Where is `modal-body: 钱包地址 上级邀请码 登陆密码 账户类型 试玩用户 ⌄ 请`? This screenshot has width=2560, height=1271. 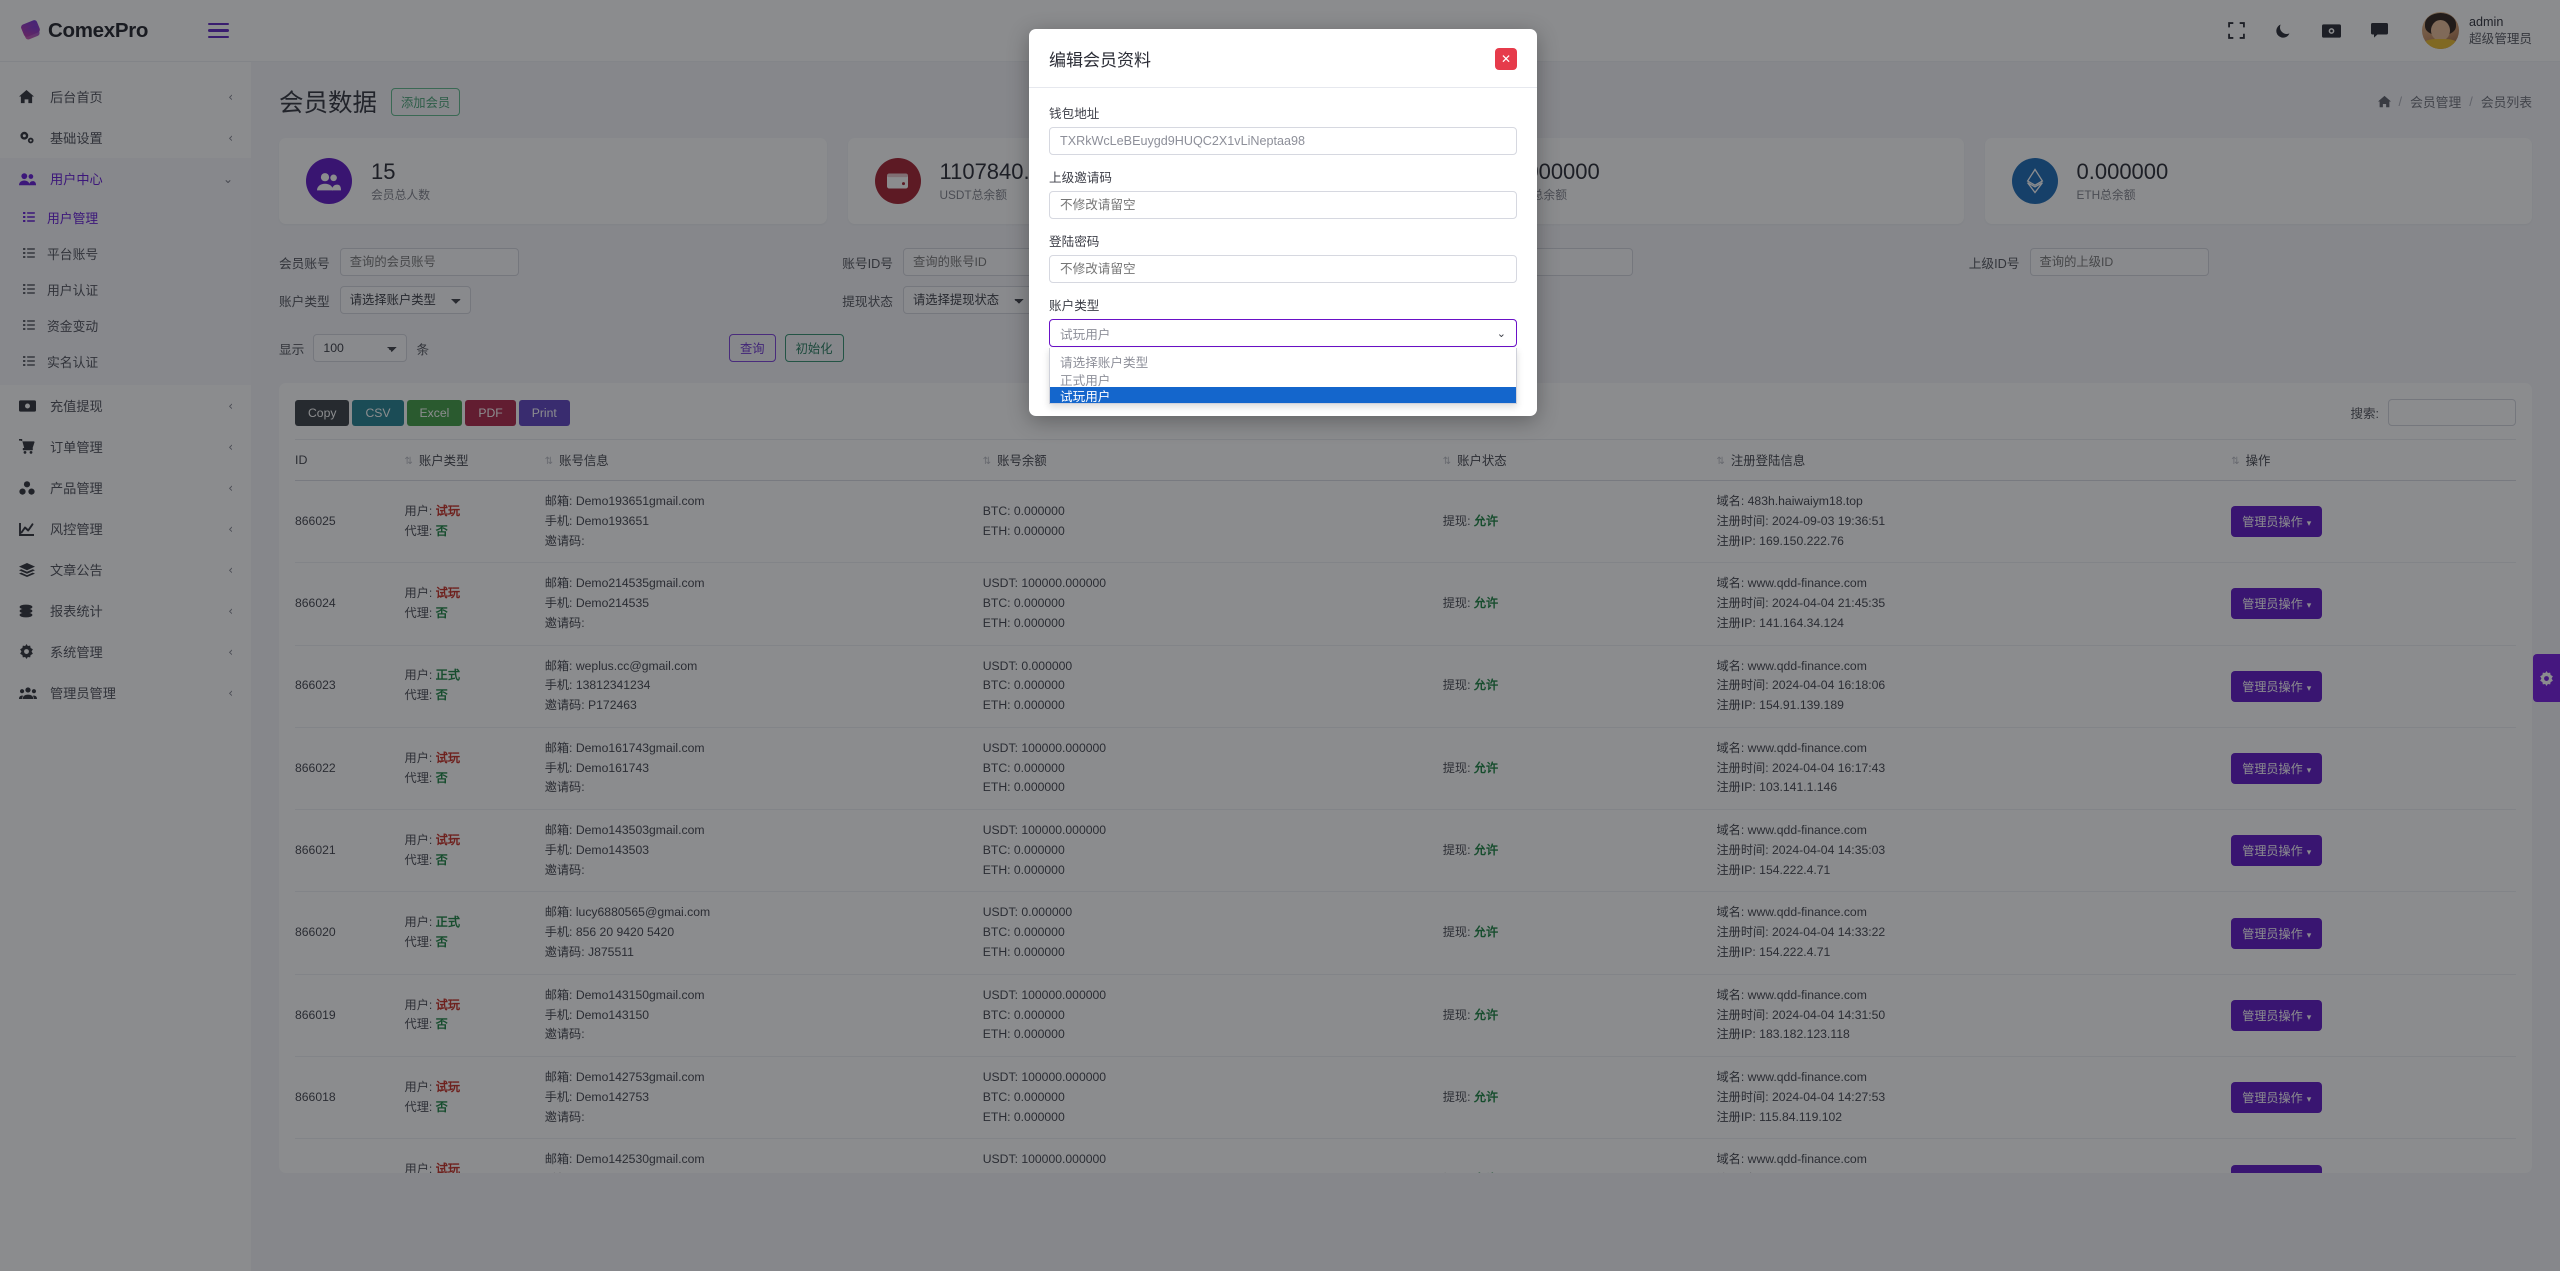 modal-body: 钱包地址 上级邀请码 登陆密码 账户类型 试玩用户 ⌄ 请 is located at coordinates (1283, 252).